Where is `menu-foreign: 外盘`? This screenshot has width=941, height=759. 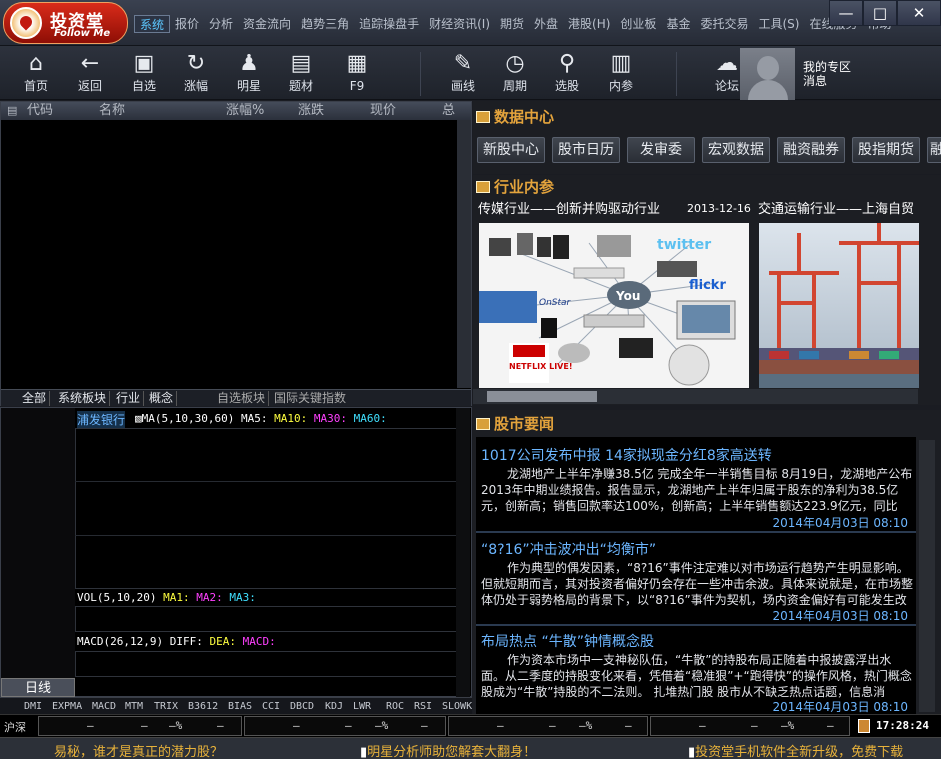
menu-foreign: 外盘 is located at coordinates (546, 24).